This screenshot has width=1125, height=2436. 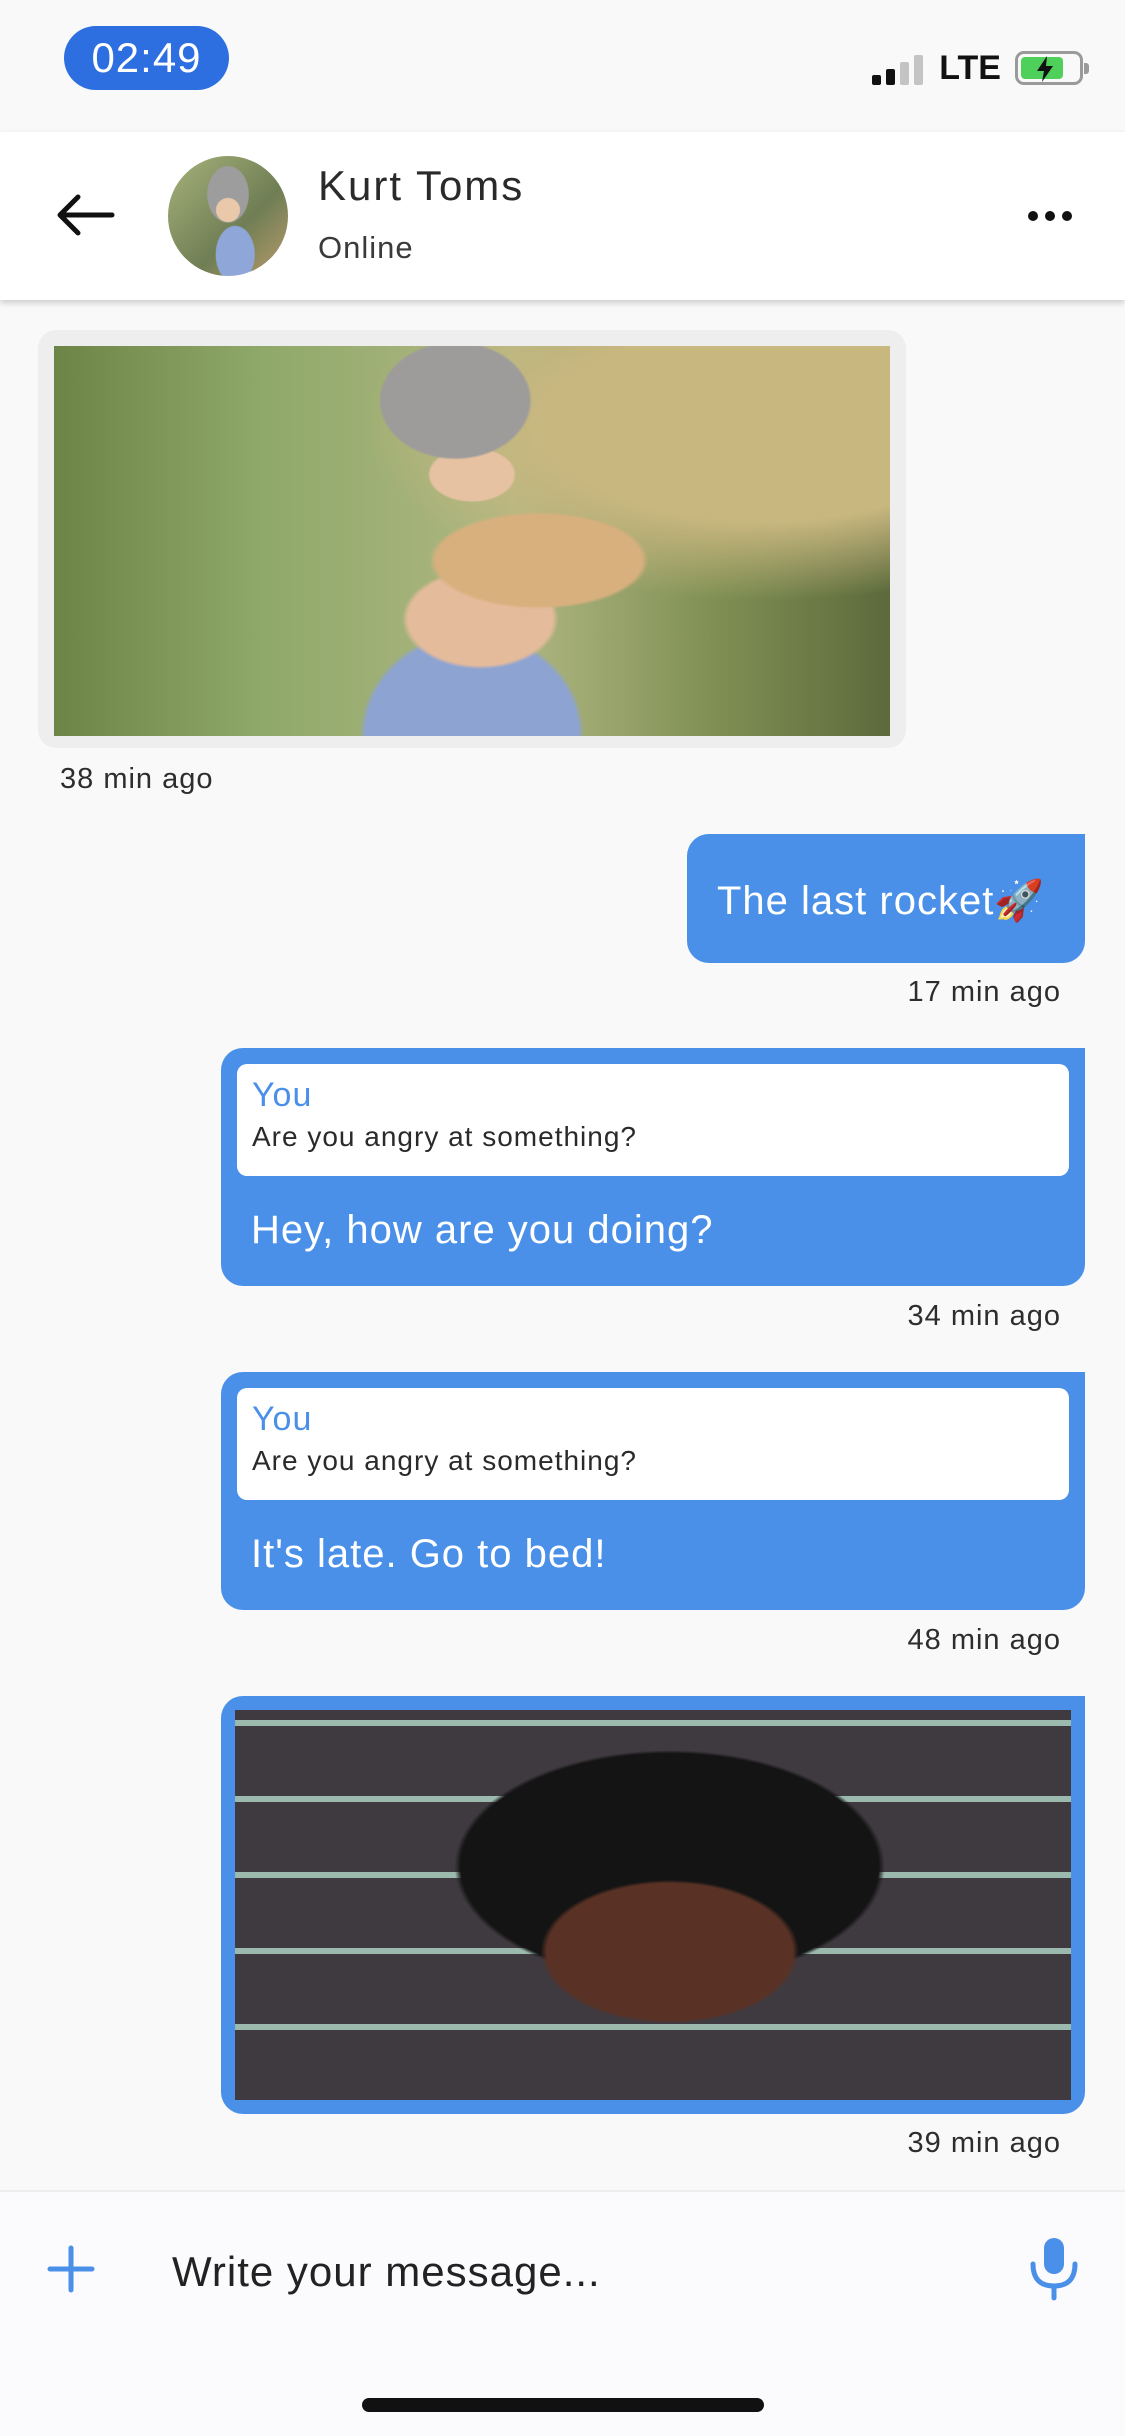 What do you see at coordinates (562, 216) in the screenshot?
I see `chat-header: Kurt Toms Online` at bounding box center [562, 216].